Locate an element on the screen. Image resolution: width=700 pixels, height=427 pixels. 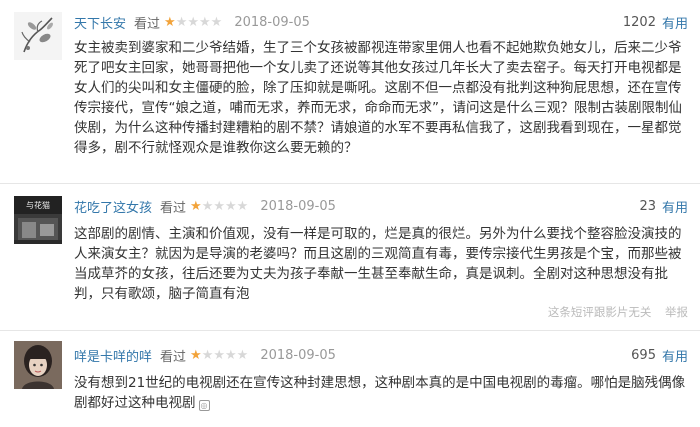
vote-count: 23 is located at coordinates (647, 206).